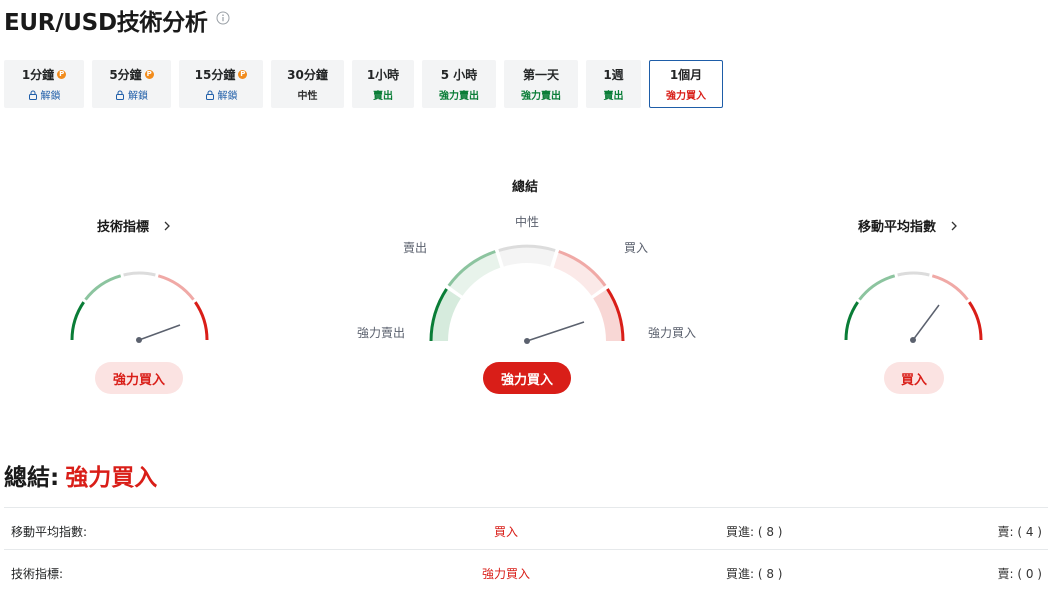  I want to click on table-row: 技術指標: 強力買入 買進: ( 8 ) 賣: ( 0 ), so click(526, 570).